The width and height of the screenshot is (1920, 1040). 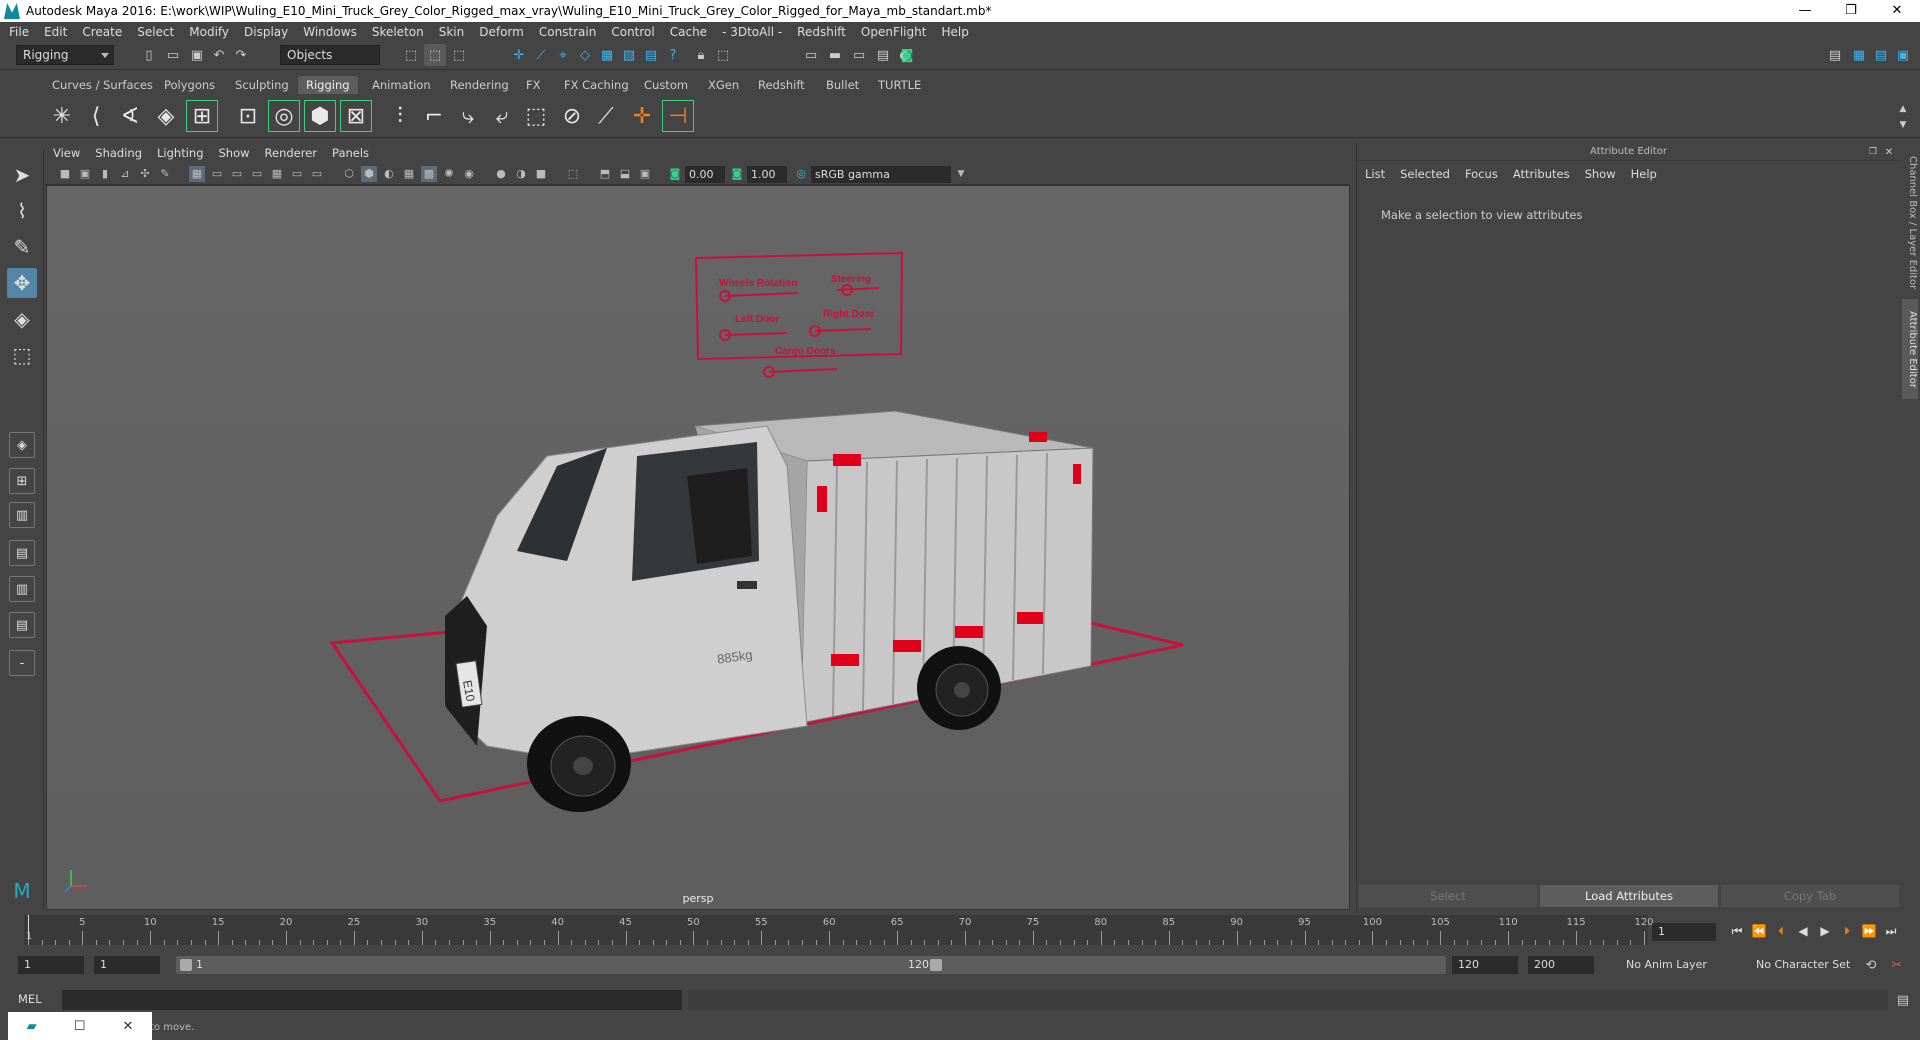 I want to click on viewport-menu-lighting: Lighting, so click(x=180, y=153).